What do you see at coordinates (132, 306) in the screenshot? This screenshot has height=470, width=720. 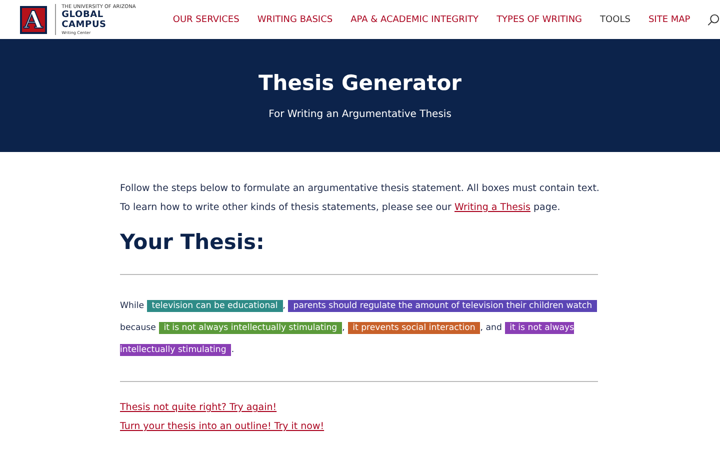 I see `sentence-text: While` at bounding box center [132, 306].